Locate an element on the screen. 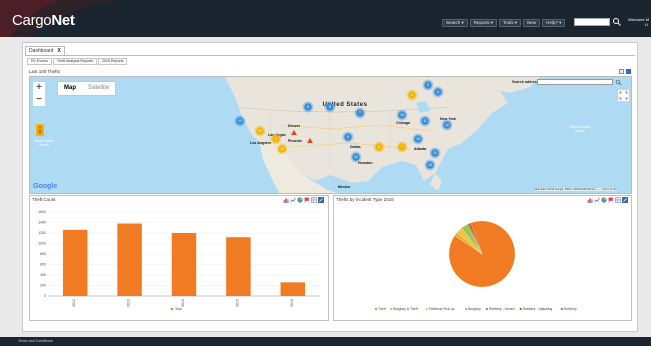 Image resolution: width=651 pixels, height=346 pixels. header-search-input is located at coordinates (592, 22).